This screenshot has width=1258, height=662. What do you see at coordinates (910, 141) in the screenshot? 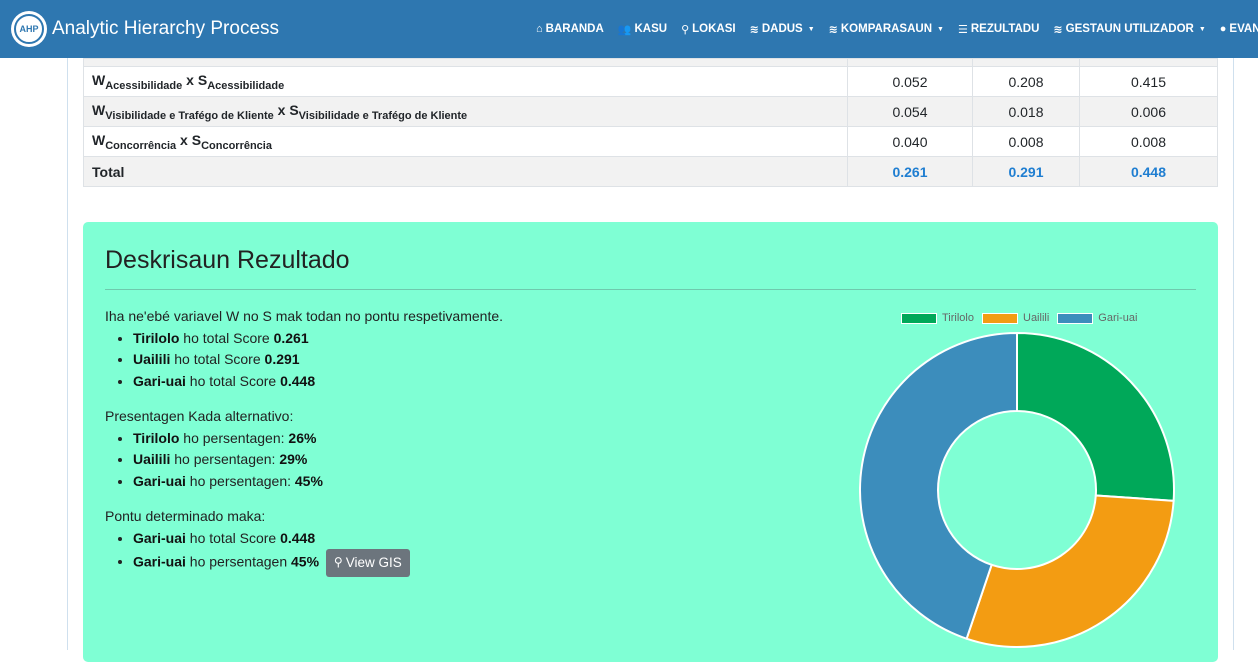
I see `value-cell: 0.040` at bounding box center [910, 141].